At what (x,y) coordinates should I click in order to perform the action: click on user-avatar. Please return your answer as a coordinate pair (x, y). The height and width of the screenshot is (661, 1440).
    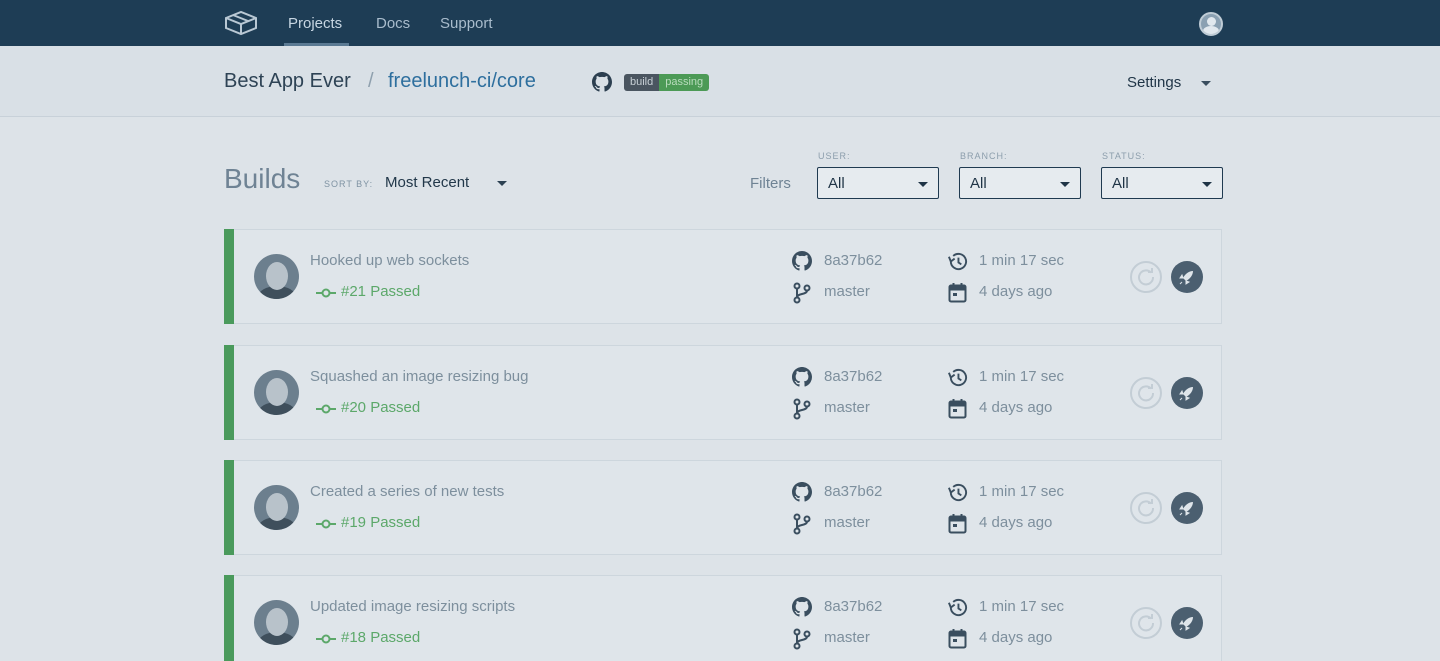
    Looking at the image, I should click on (1211, 24).